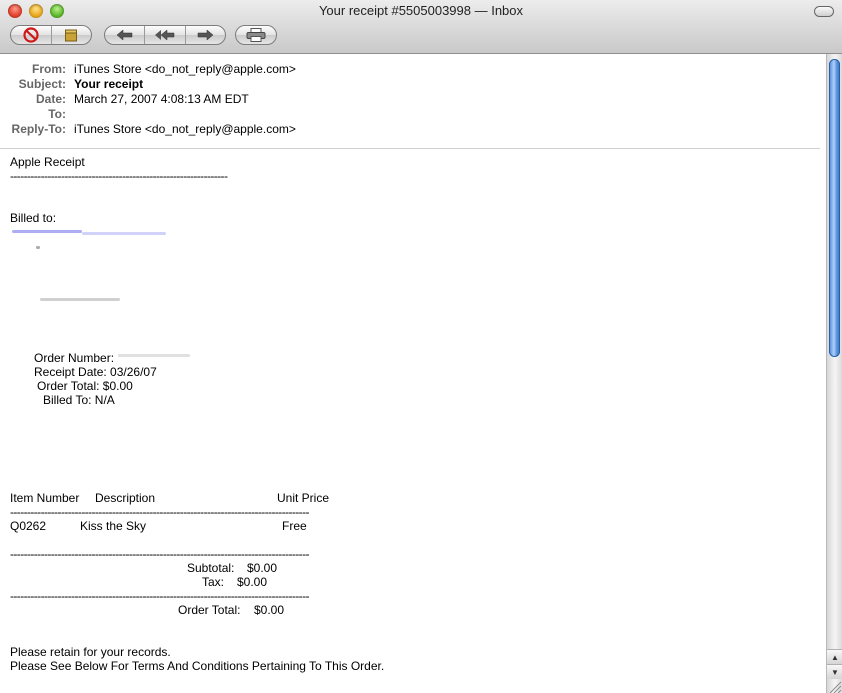 This screenshot has height=693, width=842. What do you see at coordinates (834, 208) in the screenshot?
I see `scrollbar-thumb` at bounding box center [834, 208].